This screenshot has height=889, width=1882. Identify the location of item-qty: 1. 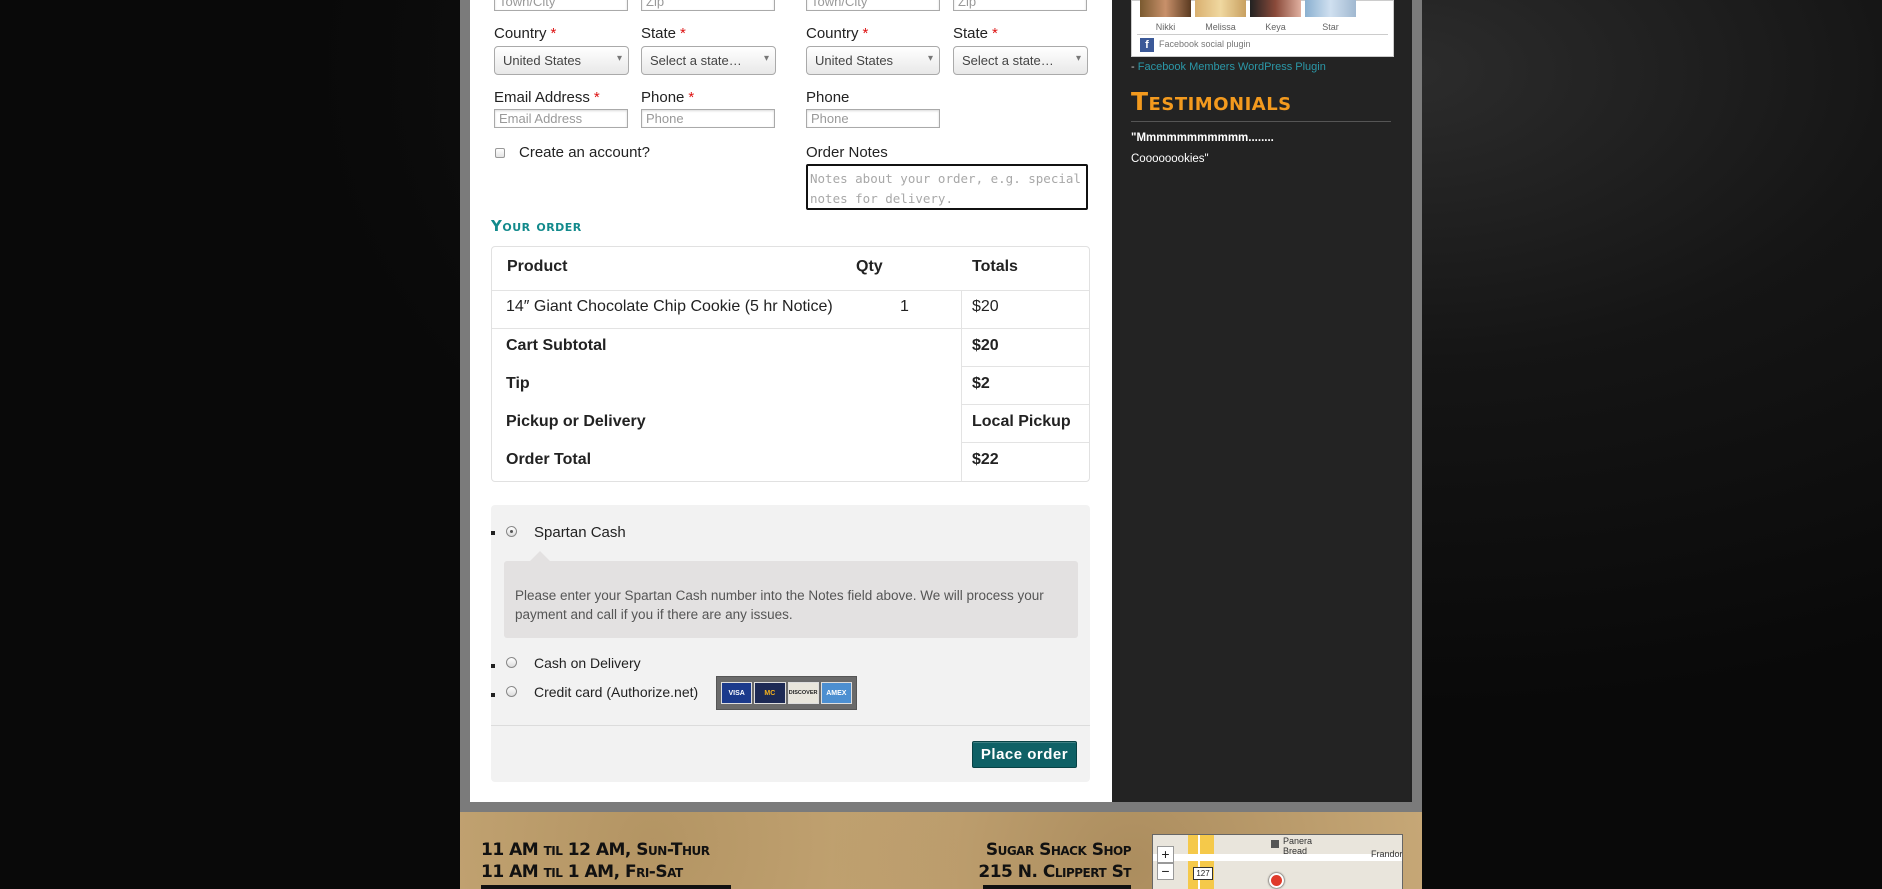
(904, 306).